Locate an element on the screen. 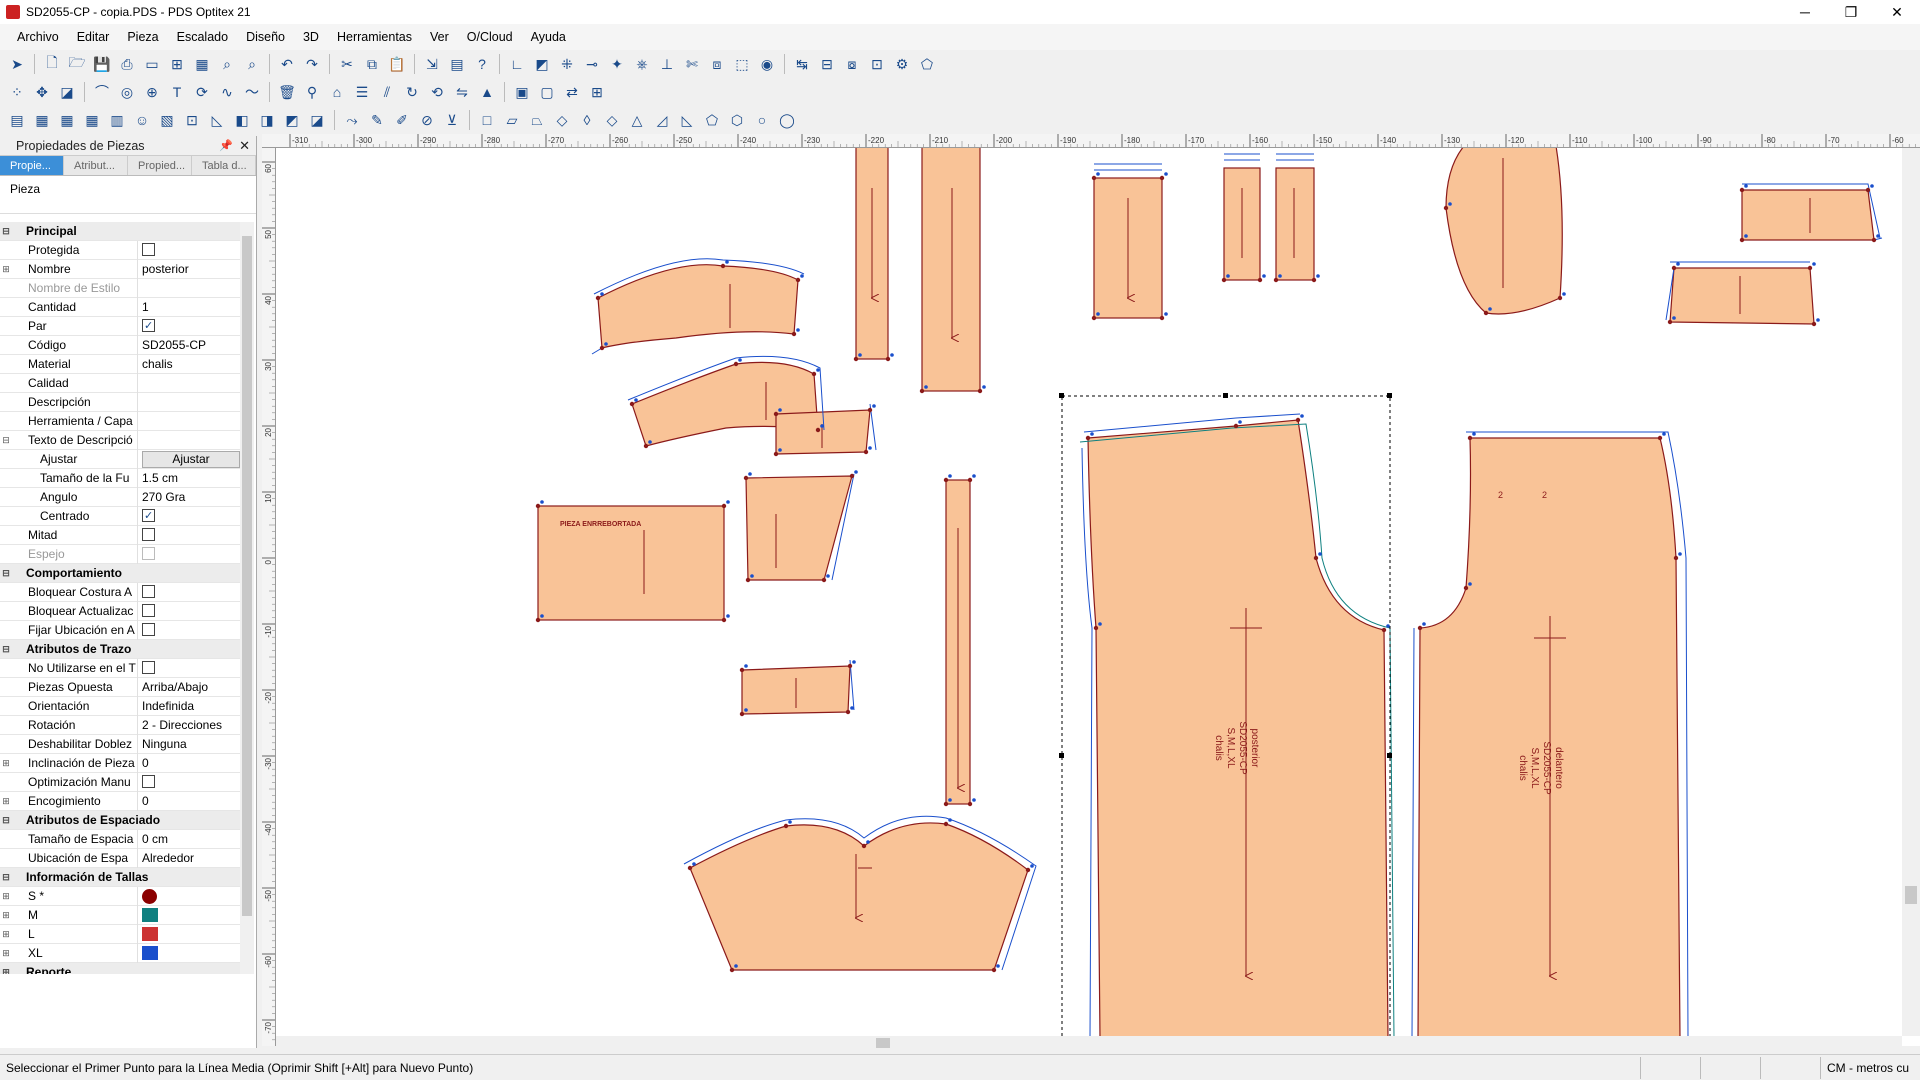 The image size is (1920, 1080). diamond-shape-icon: ◇ is located at coordinates (562, 120).